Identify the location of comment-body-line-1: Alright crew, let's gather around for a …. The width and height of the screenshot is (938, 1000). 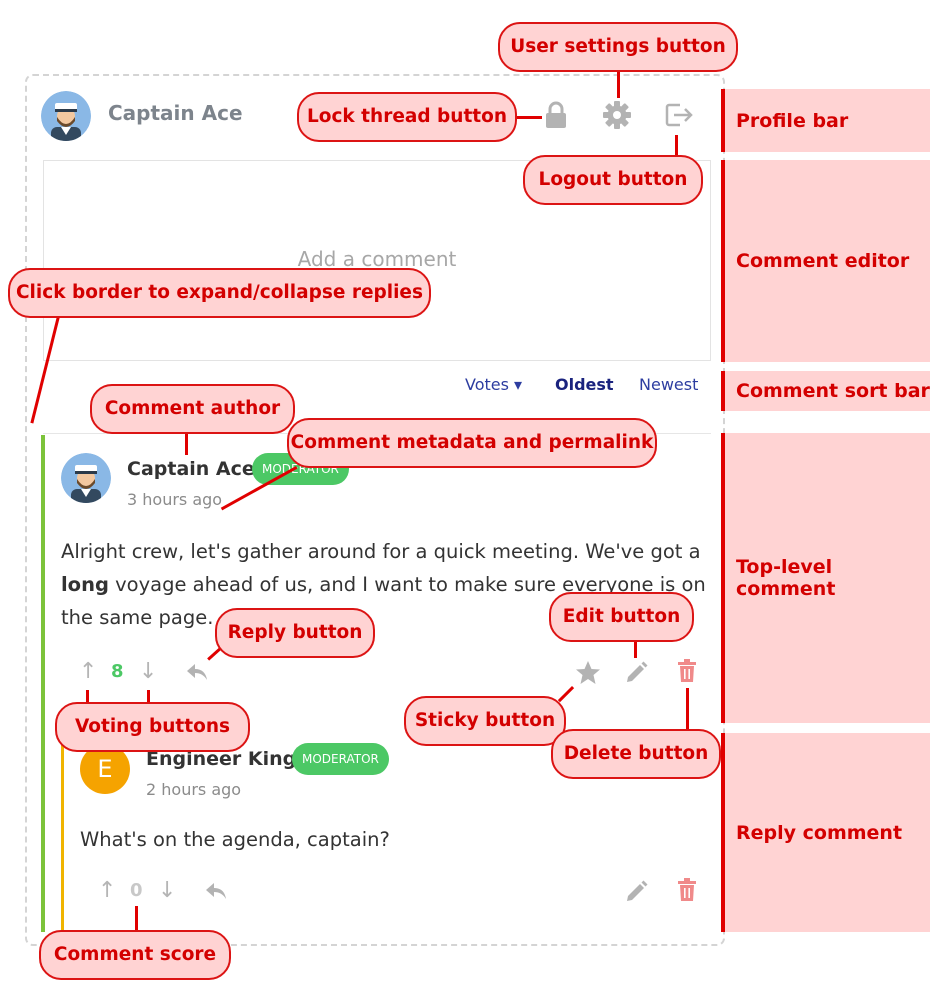
(381, 551).